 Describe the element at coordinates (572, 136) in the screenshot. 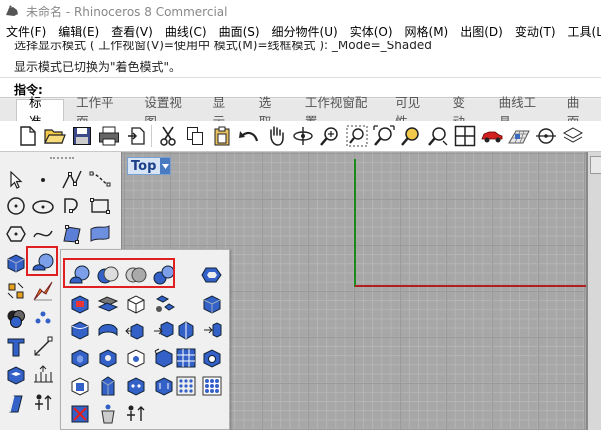

I see `layers-icon` at that location.